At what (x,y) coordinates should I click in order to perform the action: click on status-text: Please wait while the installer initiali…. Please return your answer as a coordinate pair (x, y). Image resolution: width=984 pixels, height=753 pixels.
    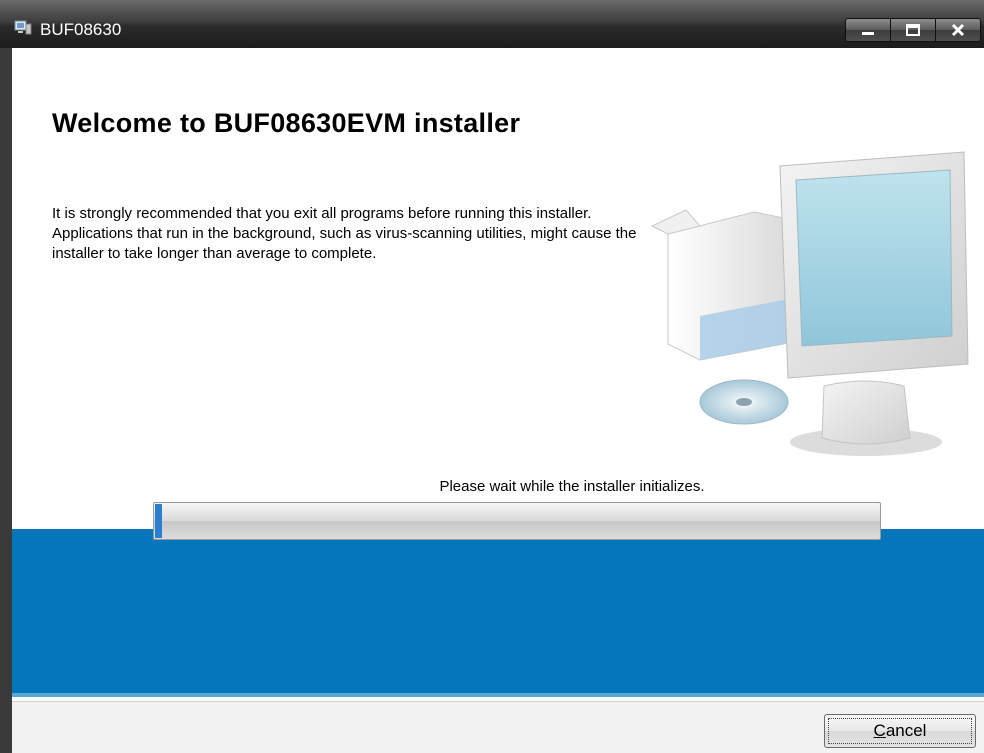
    Looking at the image, I should click on (572, 486).